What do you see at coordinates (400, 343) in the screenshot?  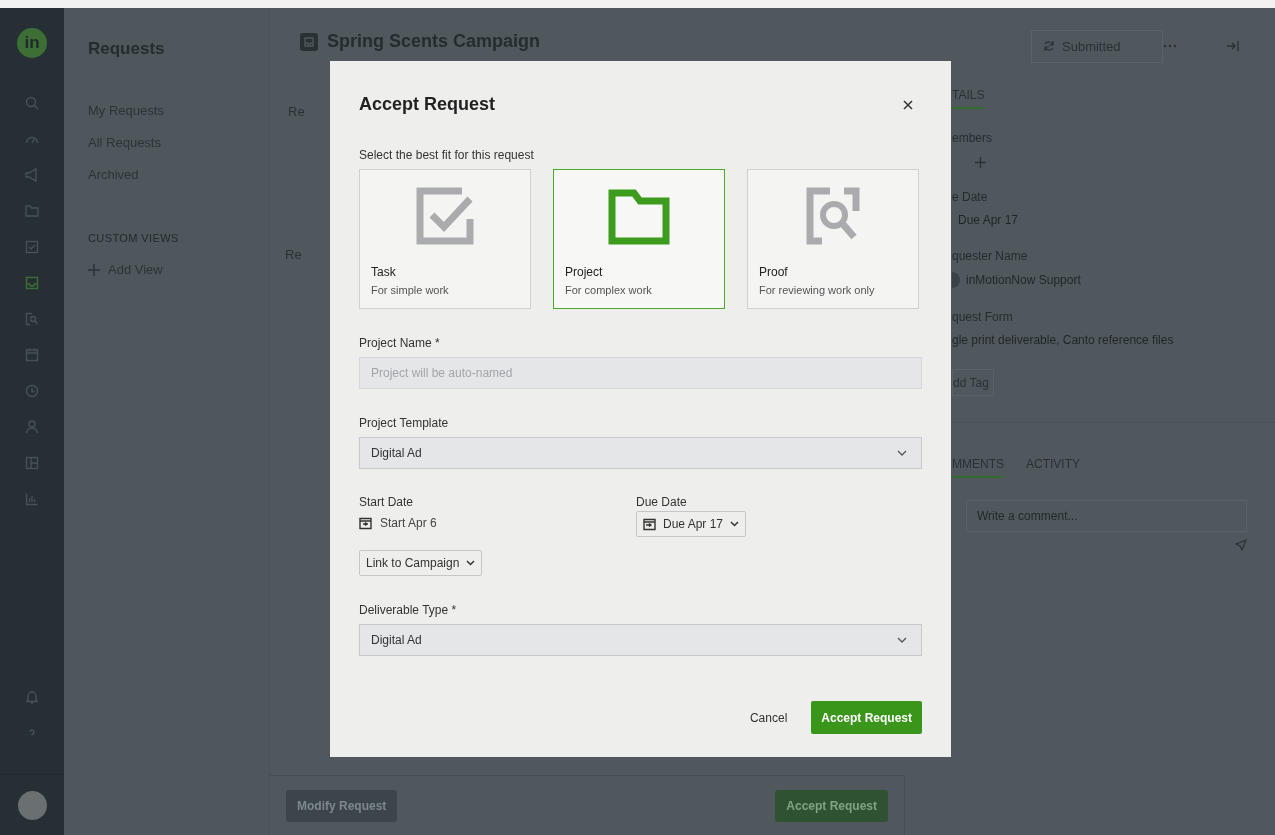 I see `field-label: Project Name *` at bounding box center [400, 343].